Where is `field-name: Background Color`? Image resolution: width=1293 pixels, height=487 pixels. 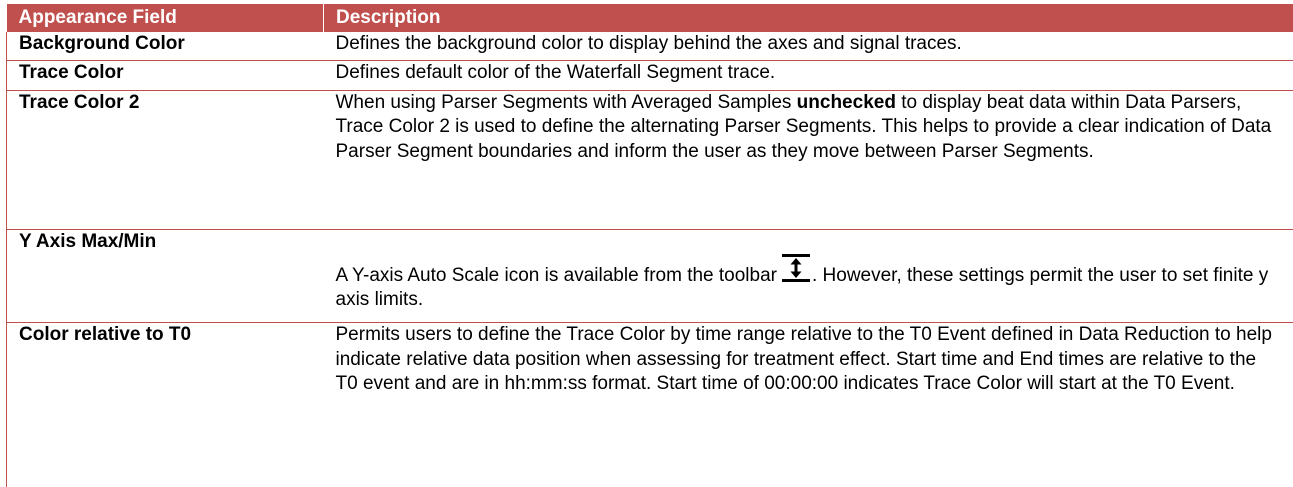 field-name: Background Color is located at coordinates (165, 46).